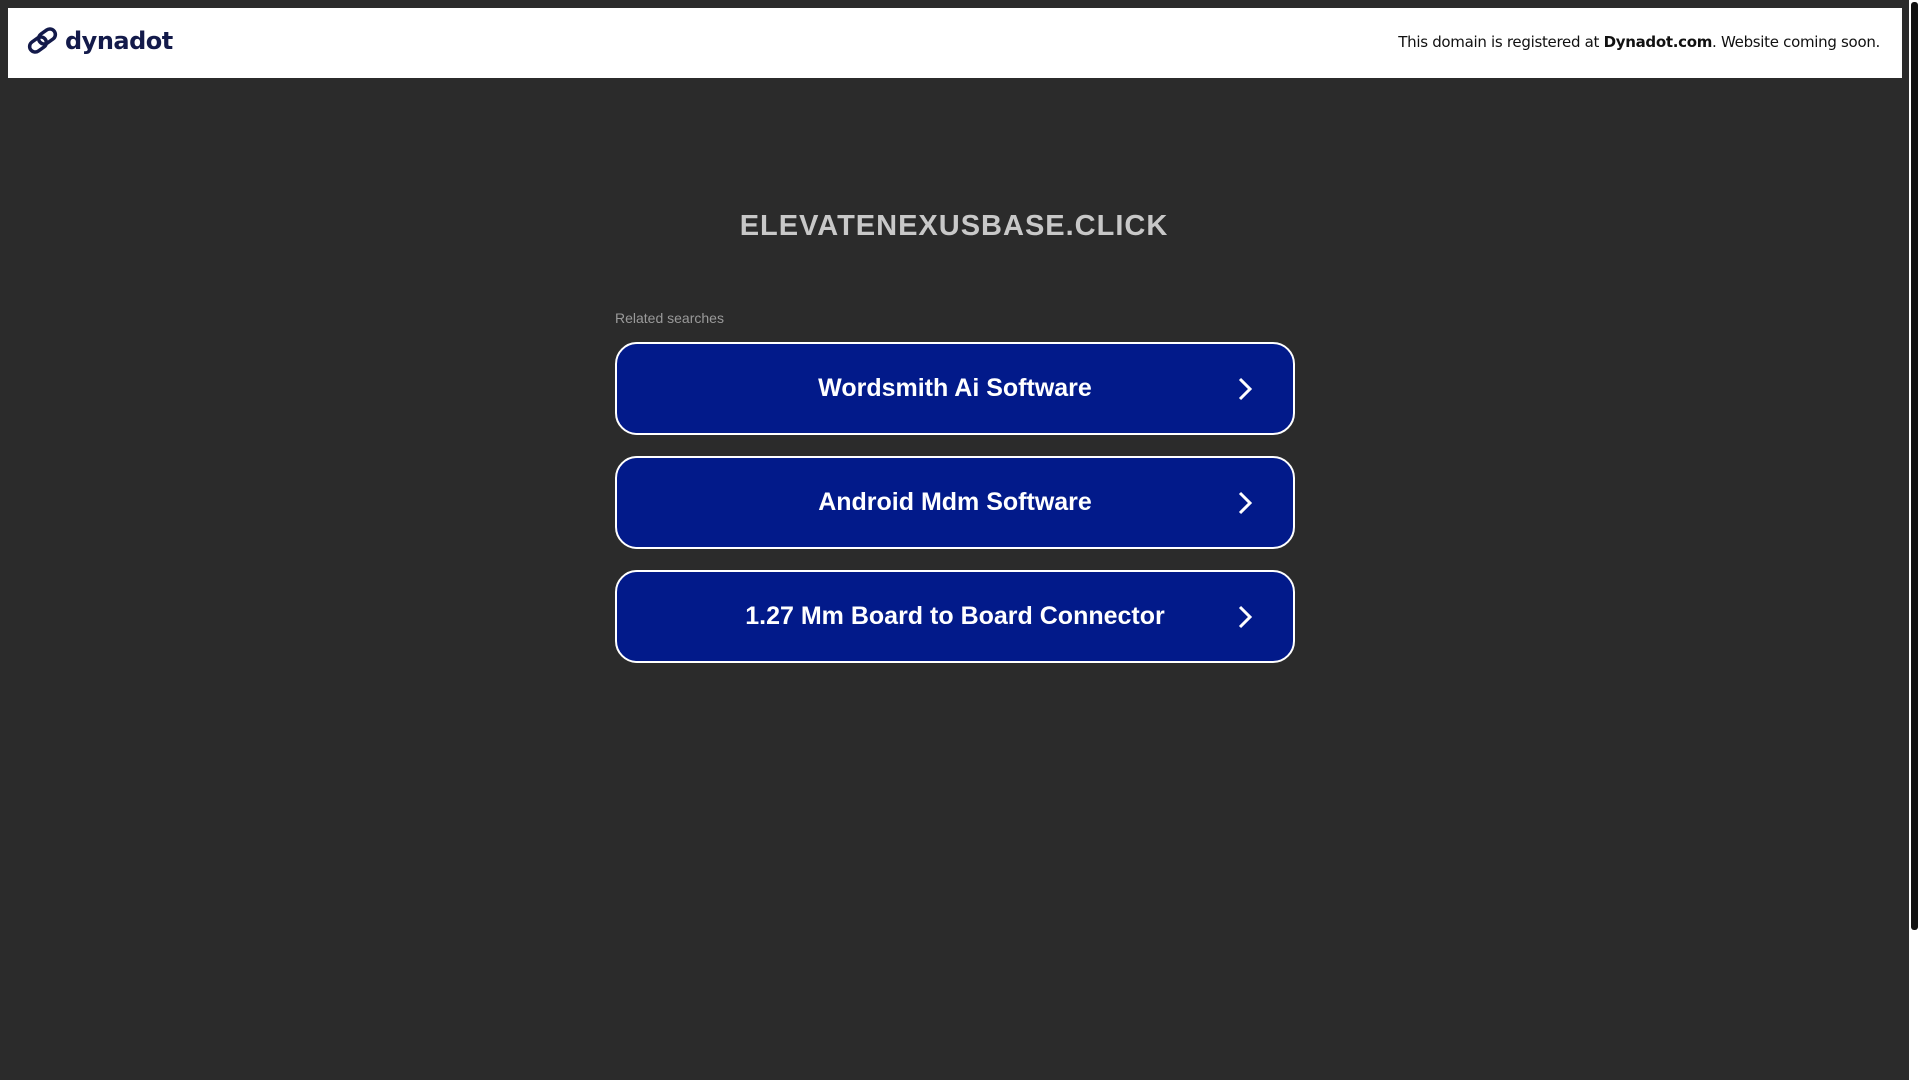 This screenshot has width=1920, height=1080. I want to click on notice-prefix: This domain is registered at, so click(1501, 42).